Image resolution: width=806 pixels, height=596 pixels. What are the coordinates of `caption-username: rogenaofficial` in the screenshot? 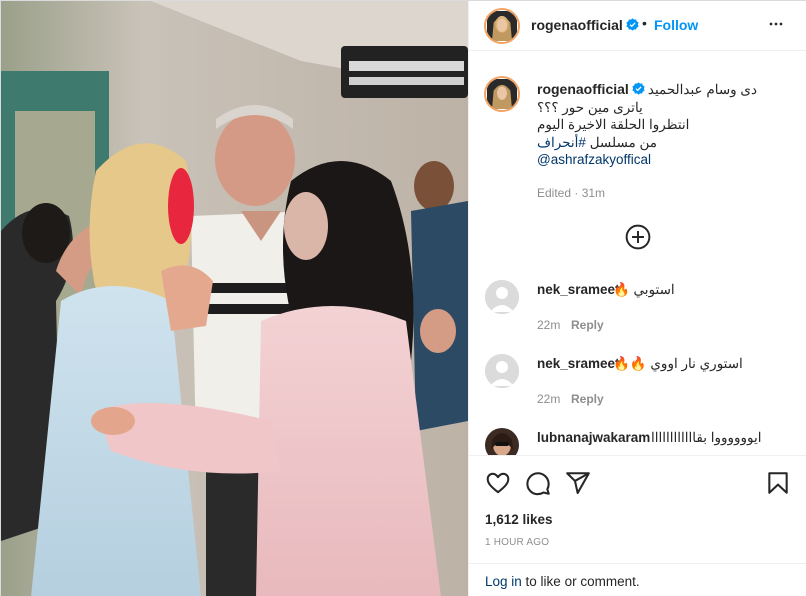 It's located at (591, 90).